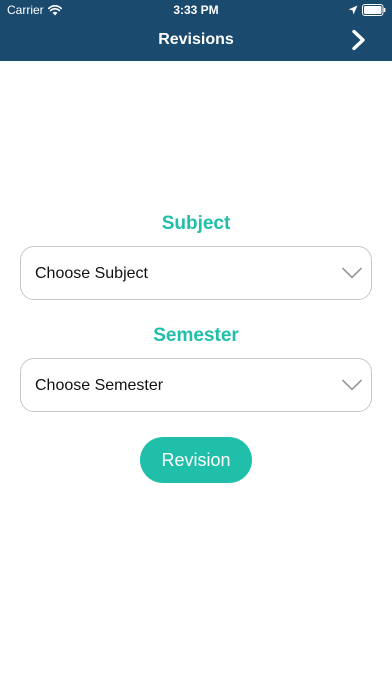 The height and width of the screenshot is (696, 392). I want to click on battery-icon, so click(374, 10).